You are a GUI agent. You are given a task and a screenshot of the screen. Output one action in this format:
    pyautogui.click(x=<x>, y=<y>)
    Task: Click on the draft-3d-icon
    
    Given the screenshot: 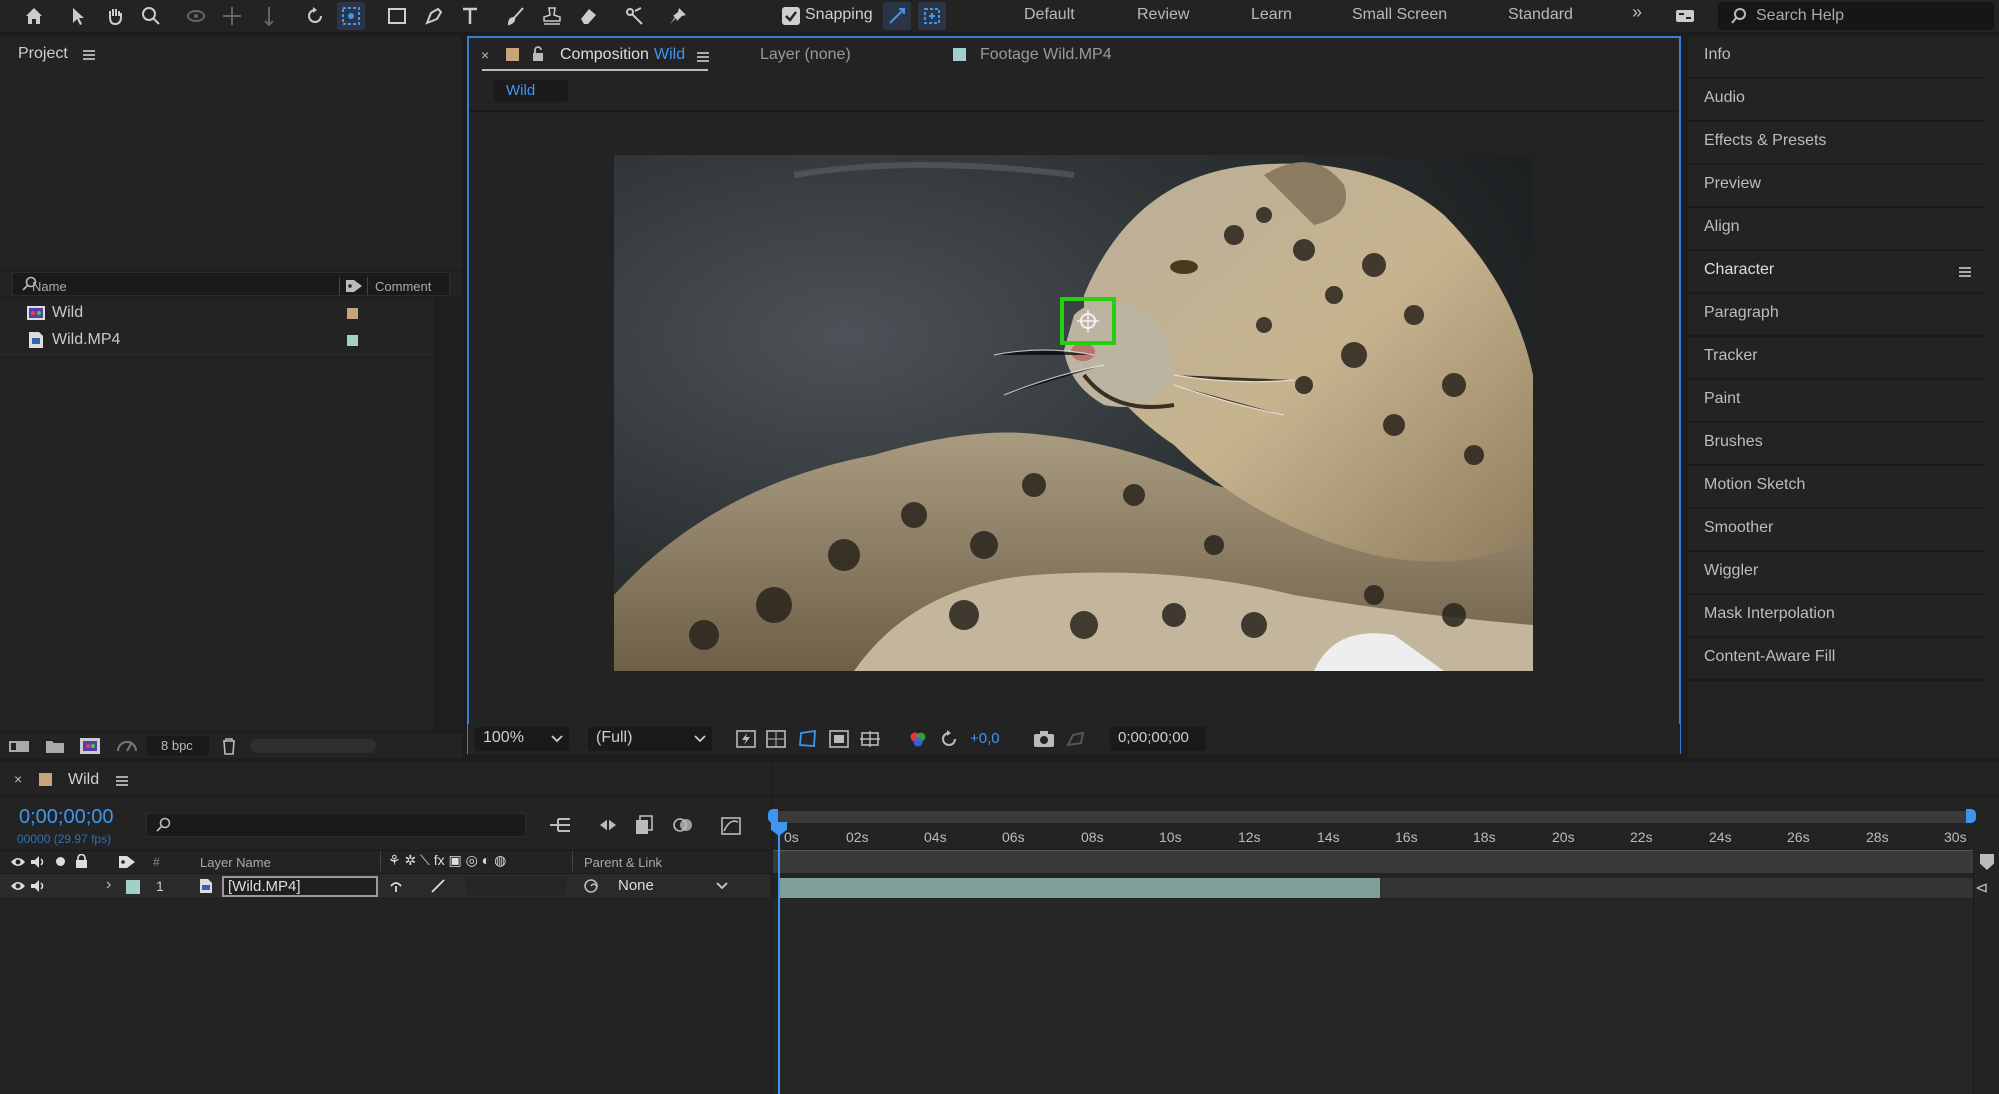 What is the action you would take?
    pyautogui.click(x=608, y=825)
    